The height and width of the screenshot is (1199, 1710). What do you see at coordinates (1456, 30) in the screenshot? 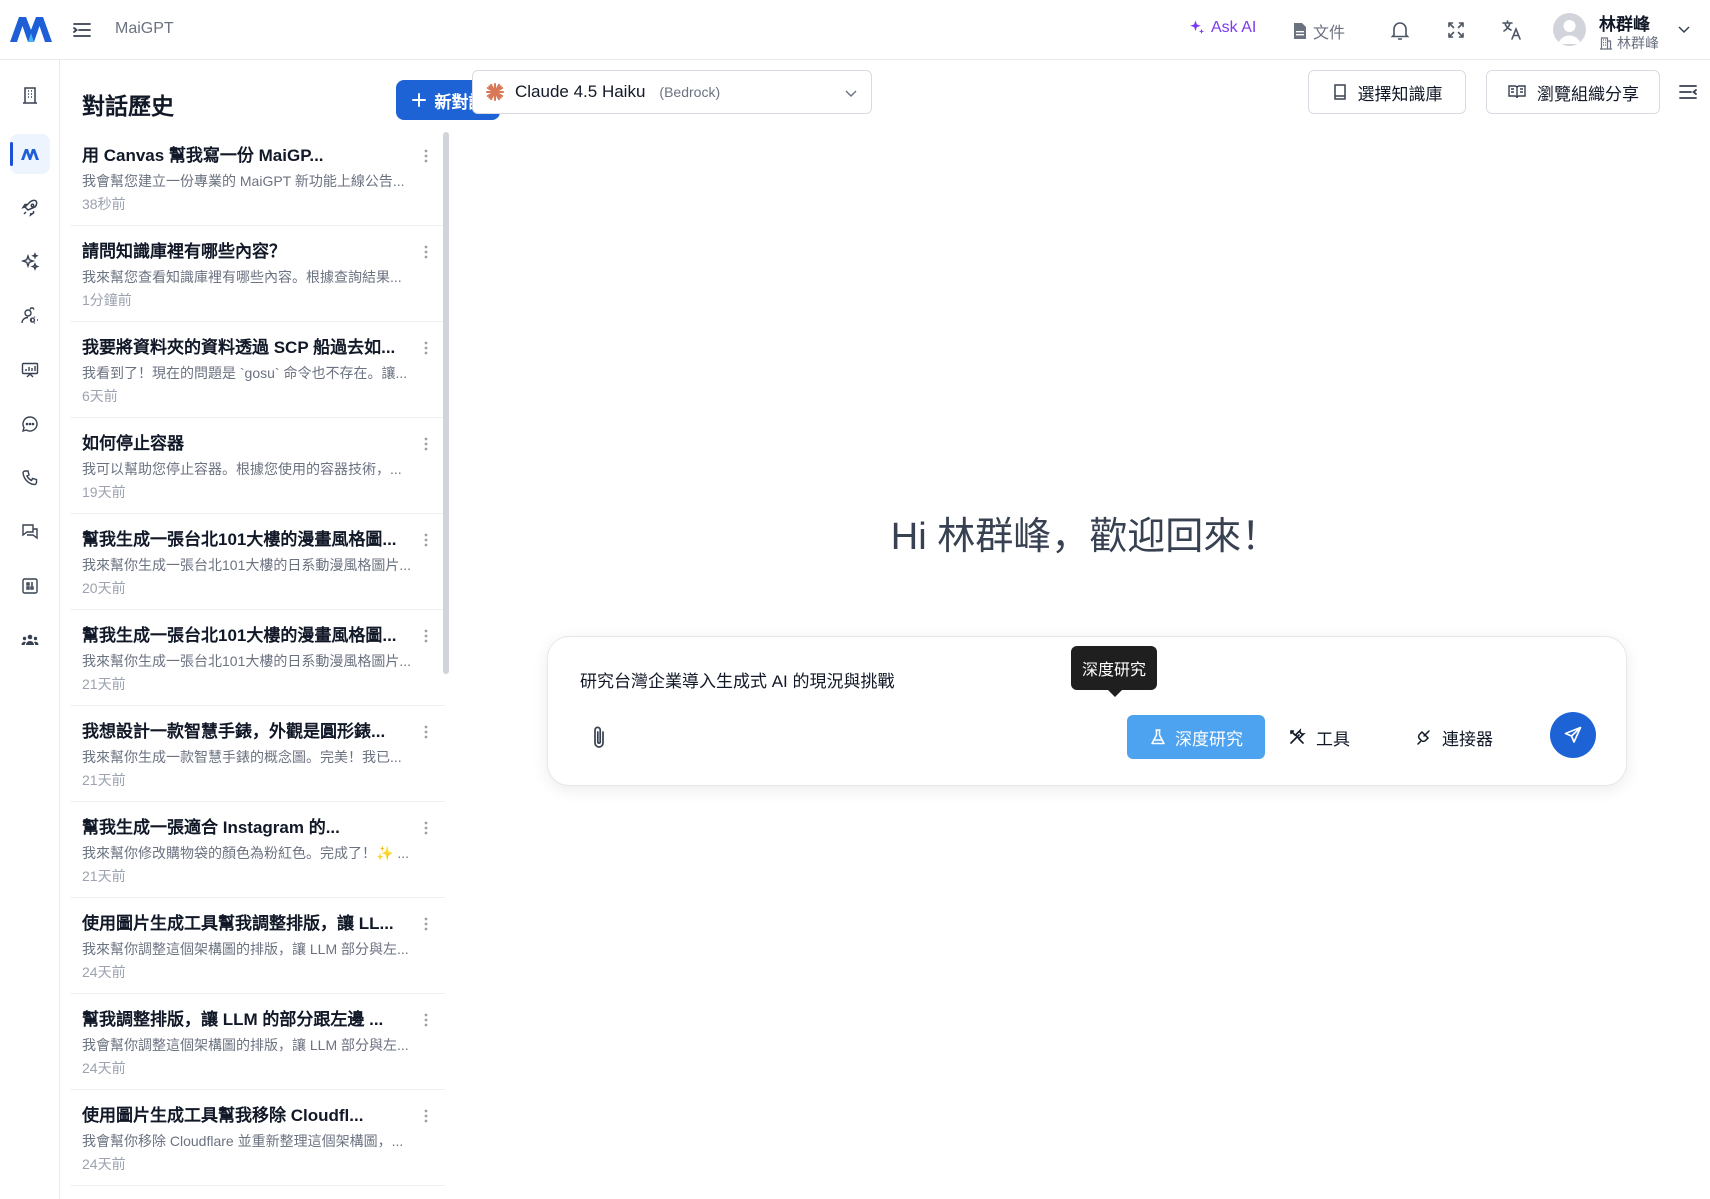
I see `fullscreen-icon` at bounding box center [1456, 30].